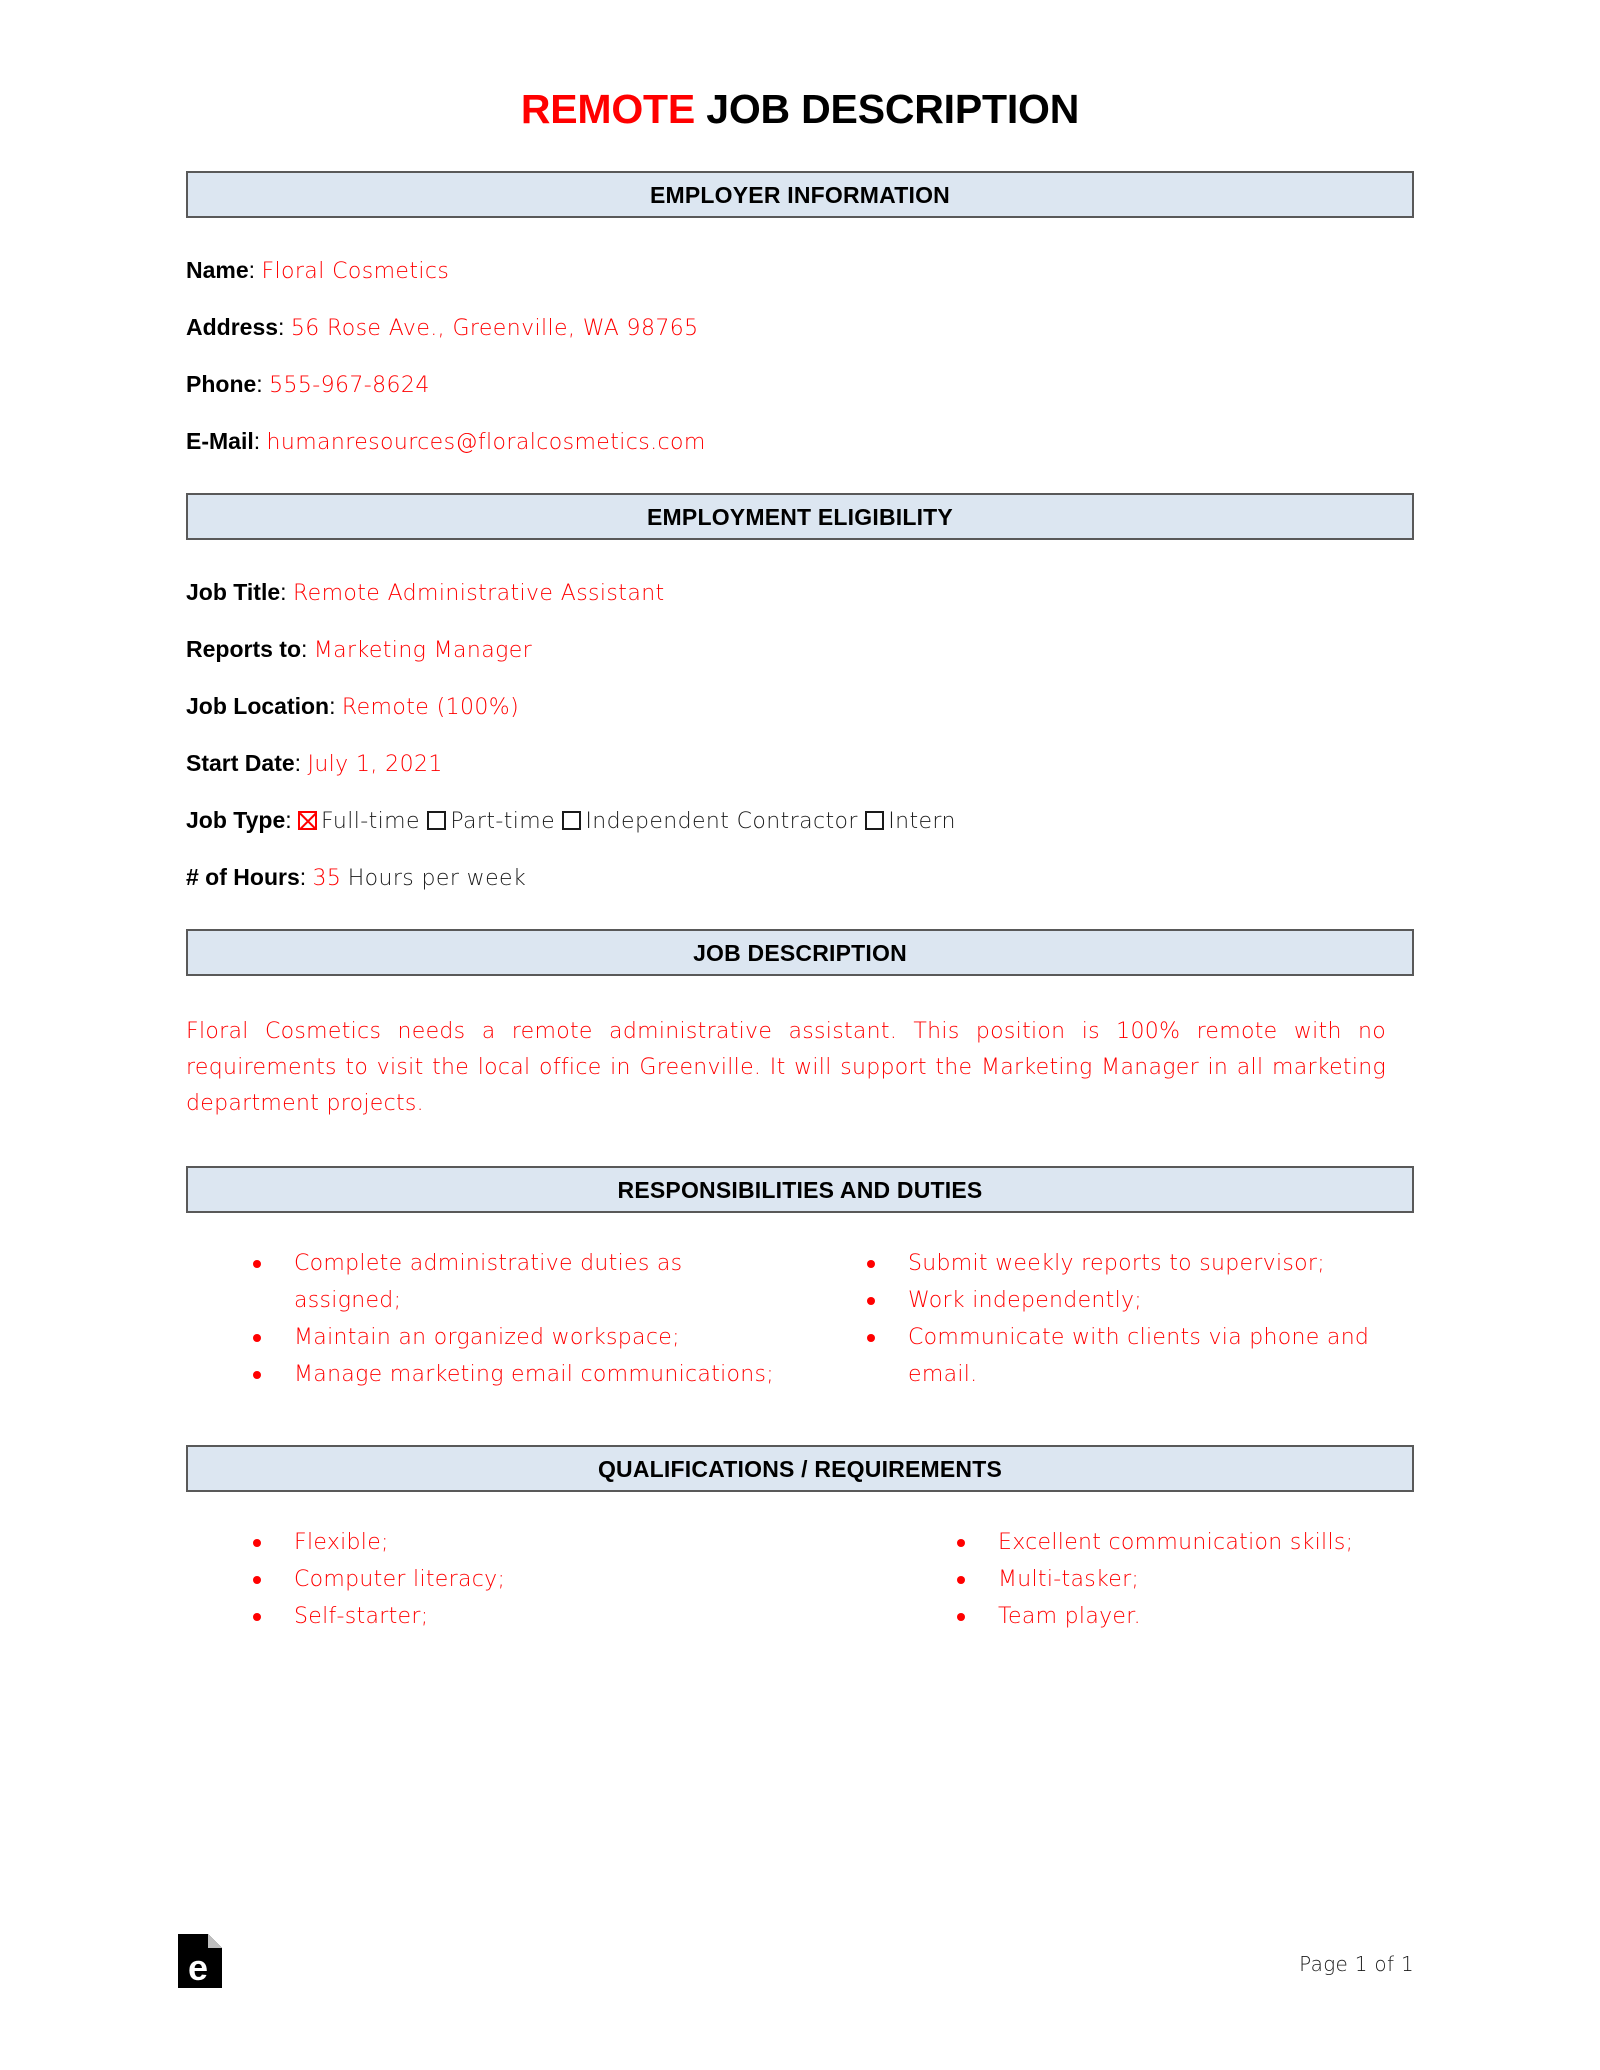 The image size is (1600, 2070). I want to click on field-address-colon: :, so click(281, 327).